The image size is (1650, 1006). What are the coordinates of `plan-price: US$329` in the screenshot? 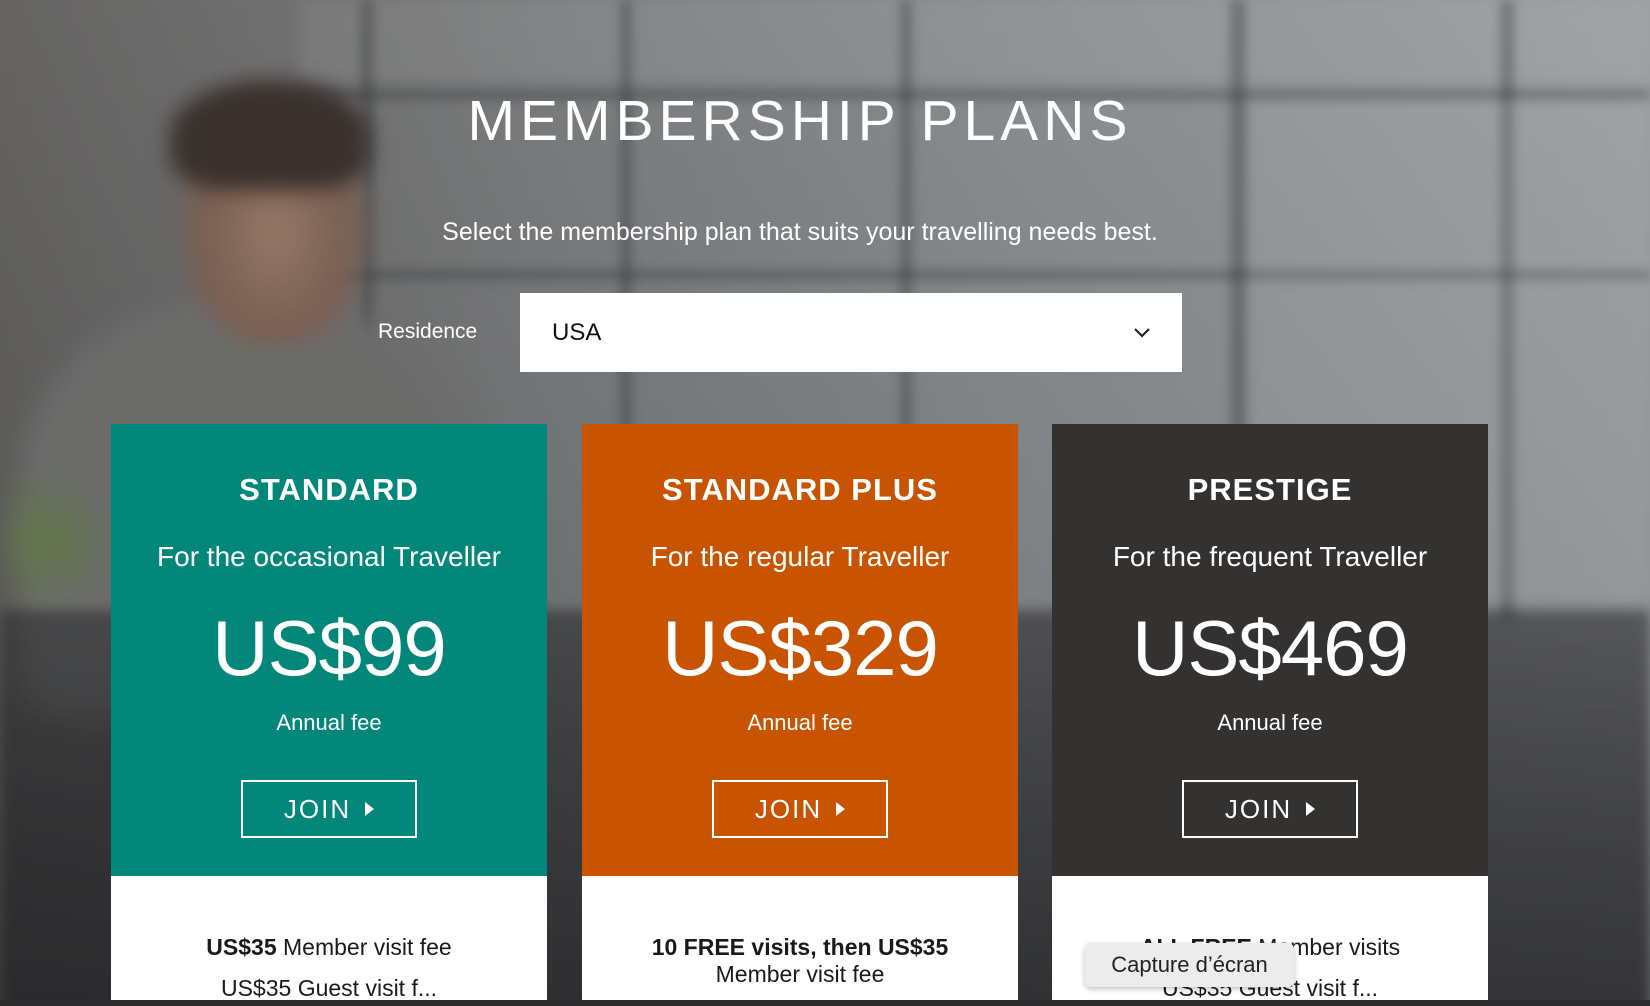 It's located at (800, 648).